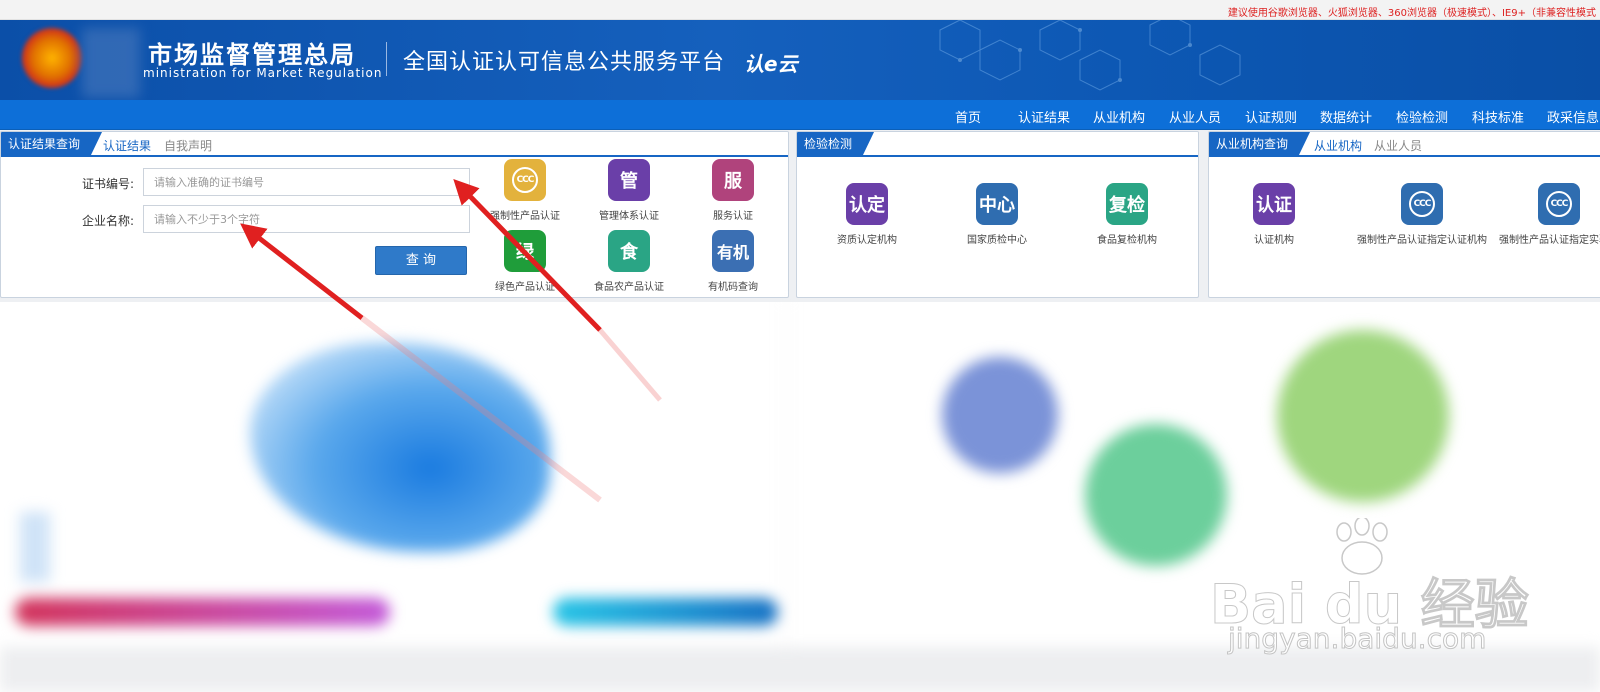 The height and width of the screenshot is (692, 1600). I want to click on tile-ccc-cert: CCC 强制性产品认证, so click(525, 190).